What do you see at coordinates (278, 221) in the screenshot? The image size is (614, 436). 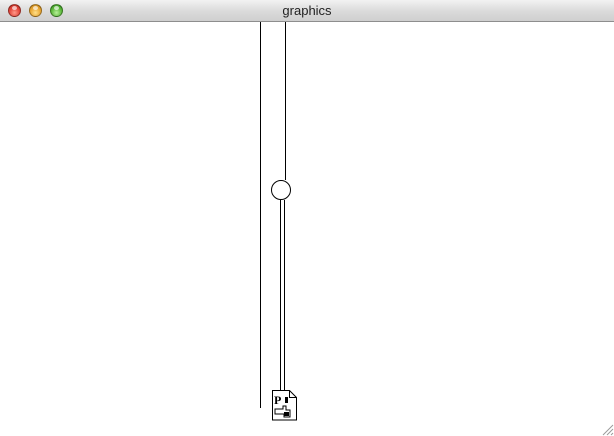 I see `graphics-canvas: P` at bounding box center [278, 221].